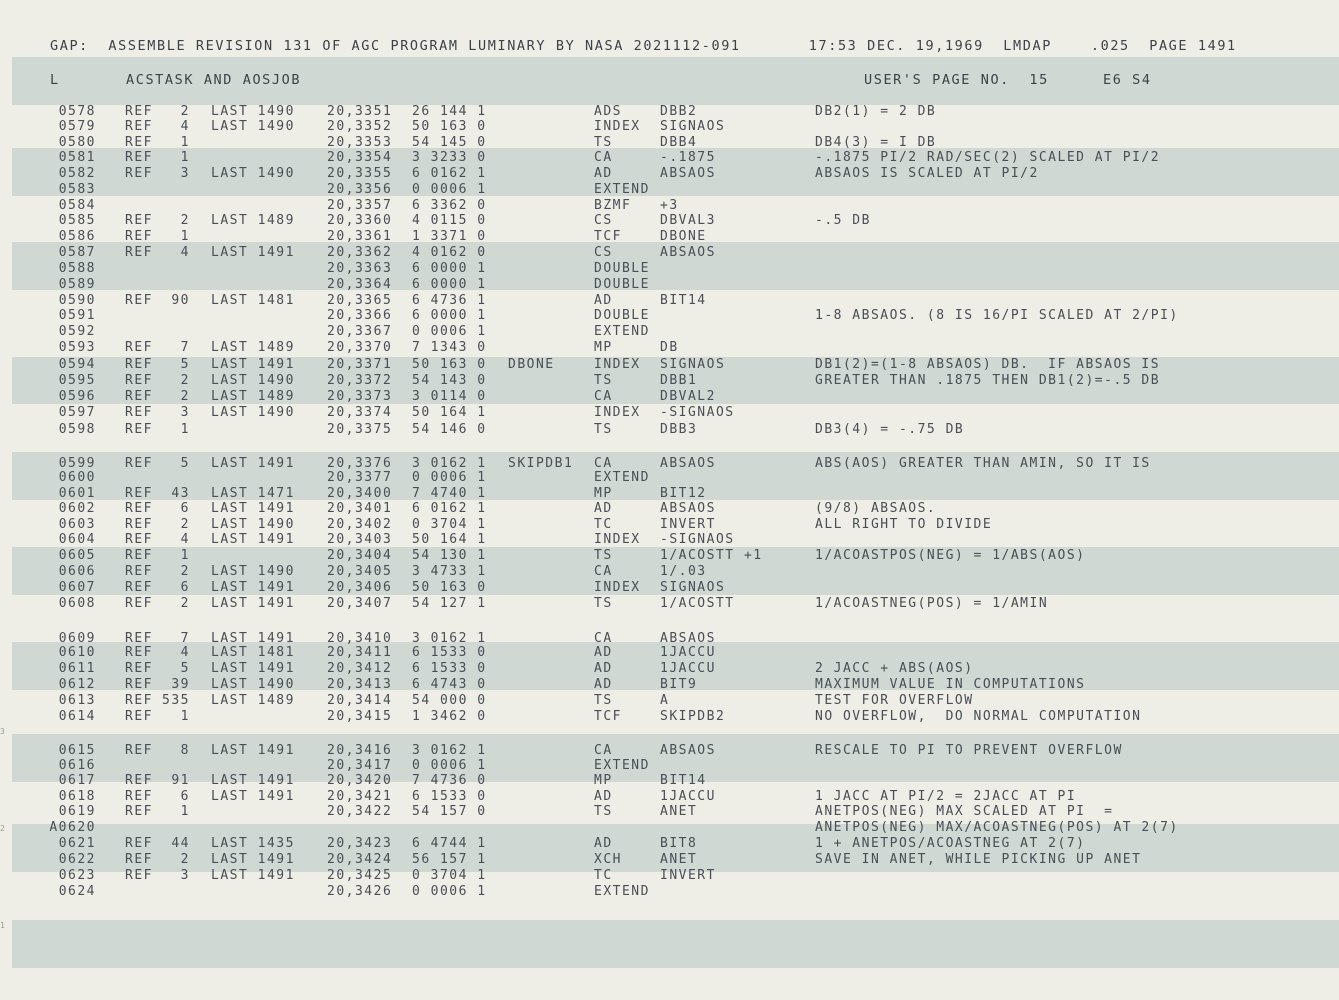  I want to click on octal-code: 1 3462 0, so click(449, 716).